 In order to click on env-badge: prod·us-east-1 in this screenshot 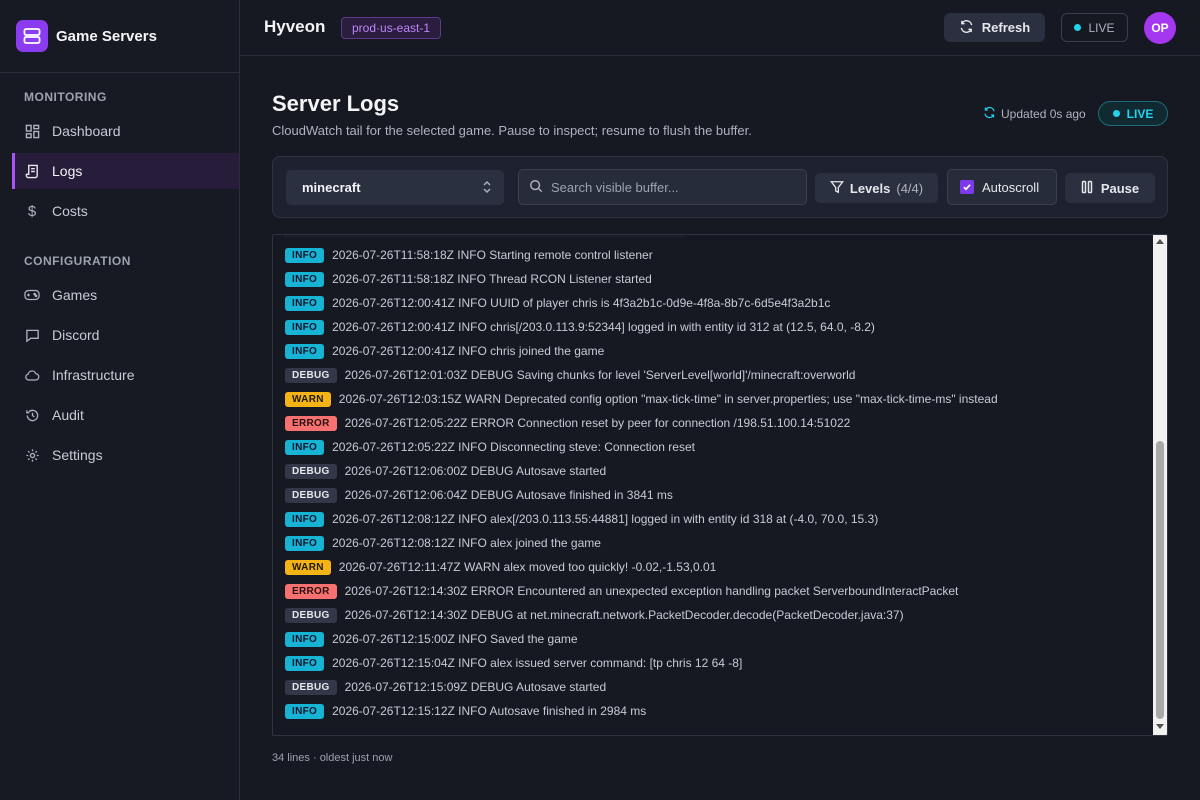, I will do `click(391, 28)`.